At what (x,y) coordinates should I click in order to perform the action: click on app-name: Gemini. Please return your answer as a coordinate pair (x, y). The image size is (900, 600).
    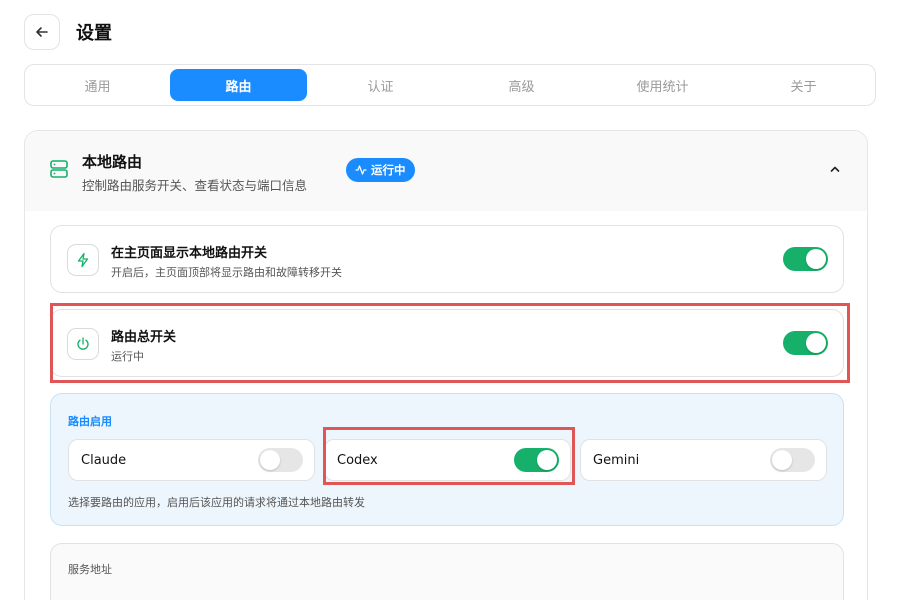
    Looking at the image, I should click on (616, 460).